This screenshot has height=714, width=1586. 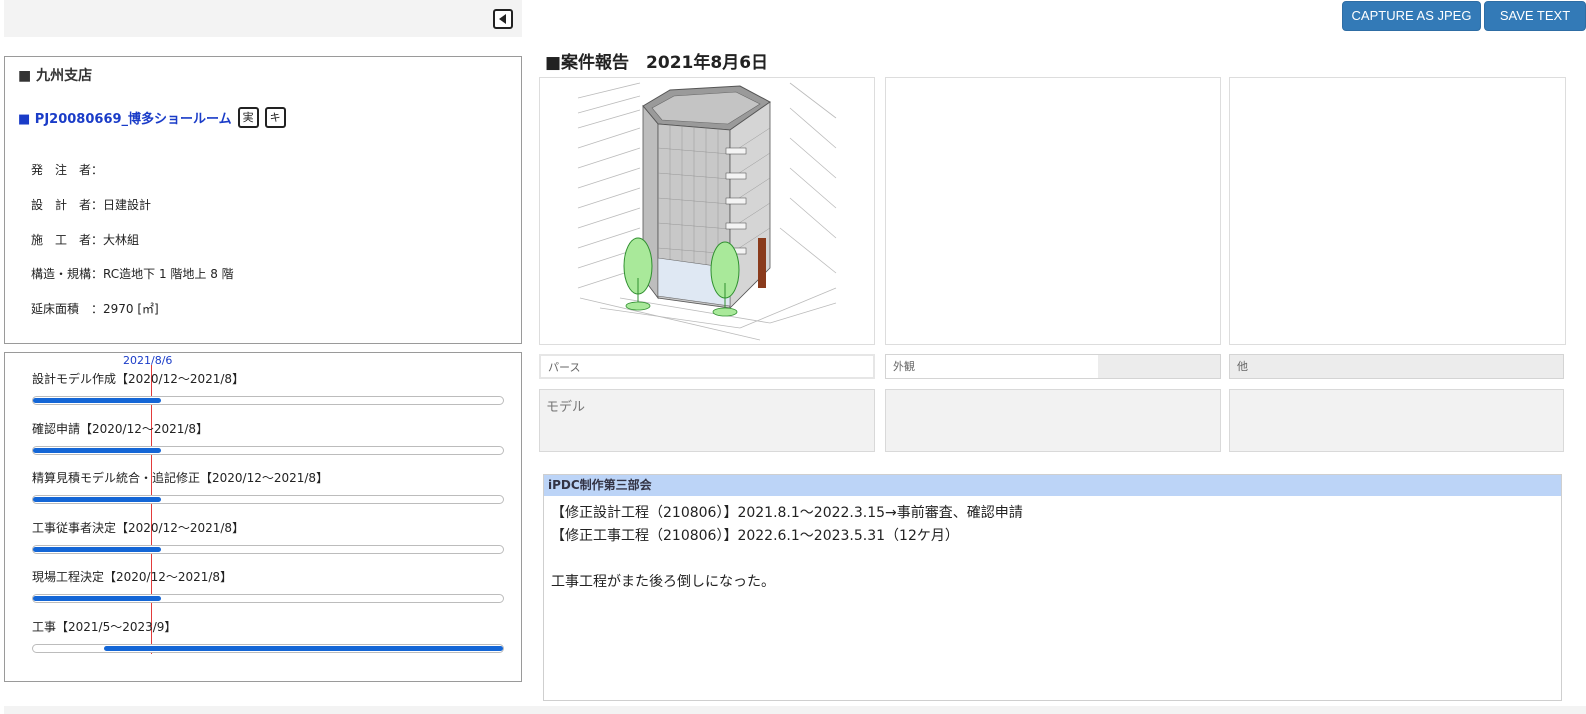 I want to click on today-date-label: 2021/8/6, so click(x=148, y=360).